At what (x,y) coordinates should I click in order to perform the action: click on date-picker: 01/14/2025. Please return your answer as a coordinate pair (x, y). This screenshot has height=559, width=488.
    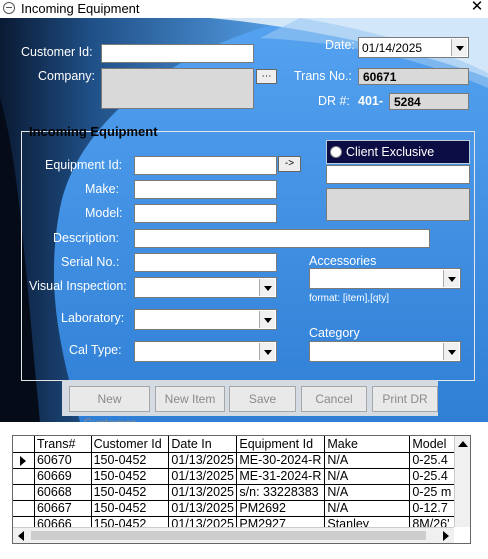
    Looking at the image, I should click on (413, 47).